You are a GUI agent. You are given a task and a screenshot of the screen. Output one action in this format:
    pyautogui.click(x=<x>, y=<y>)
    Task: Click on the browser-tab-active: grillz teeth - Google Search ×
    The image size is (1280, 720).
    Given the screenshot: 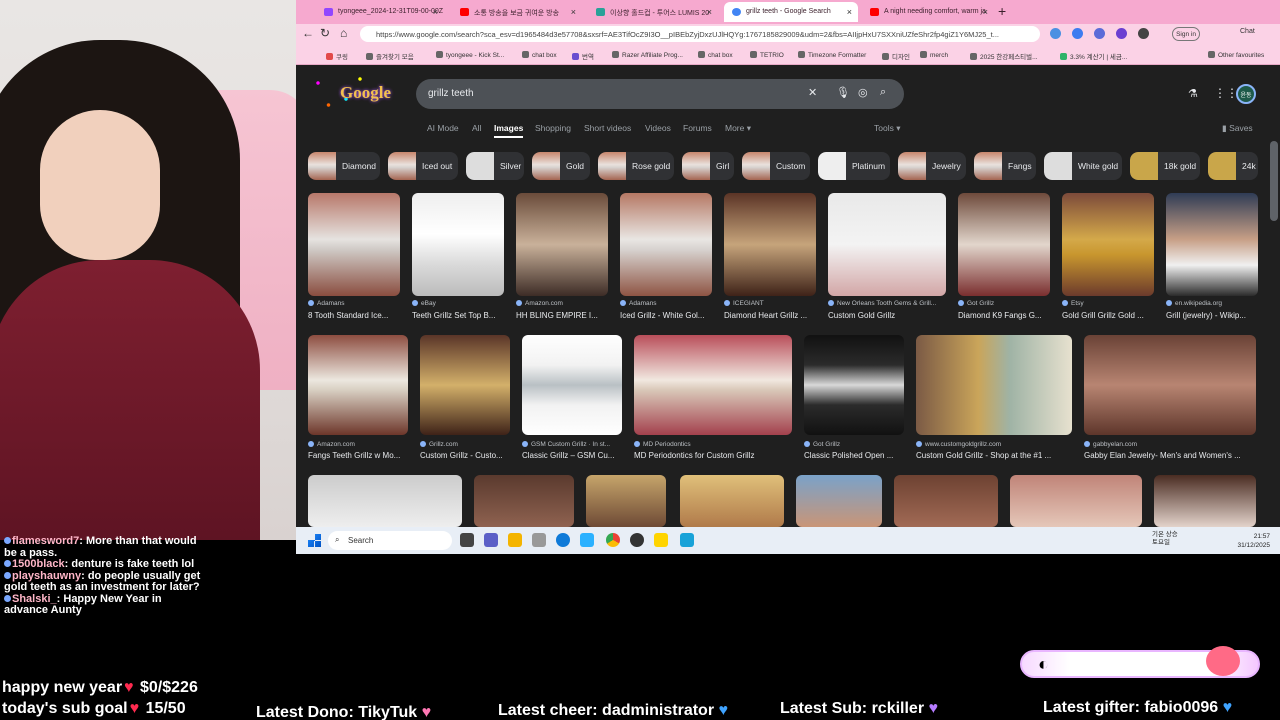 What is the action you would take?
    pyautogui.click(x=791, y=12)
    